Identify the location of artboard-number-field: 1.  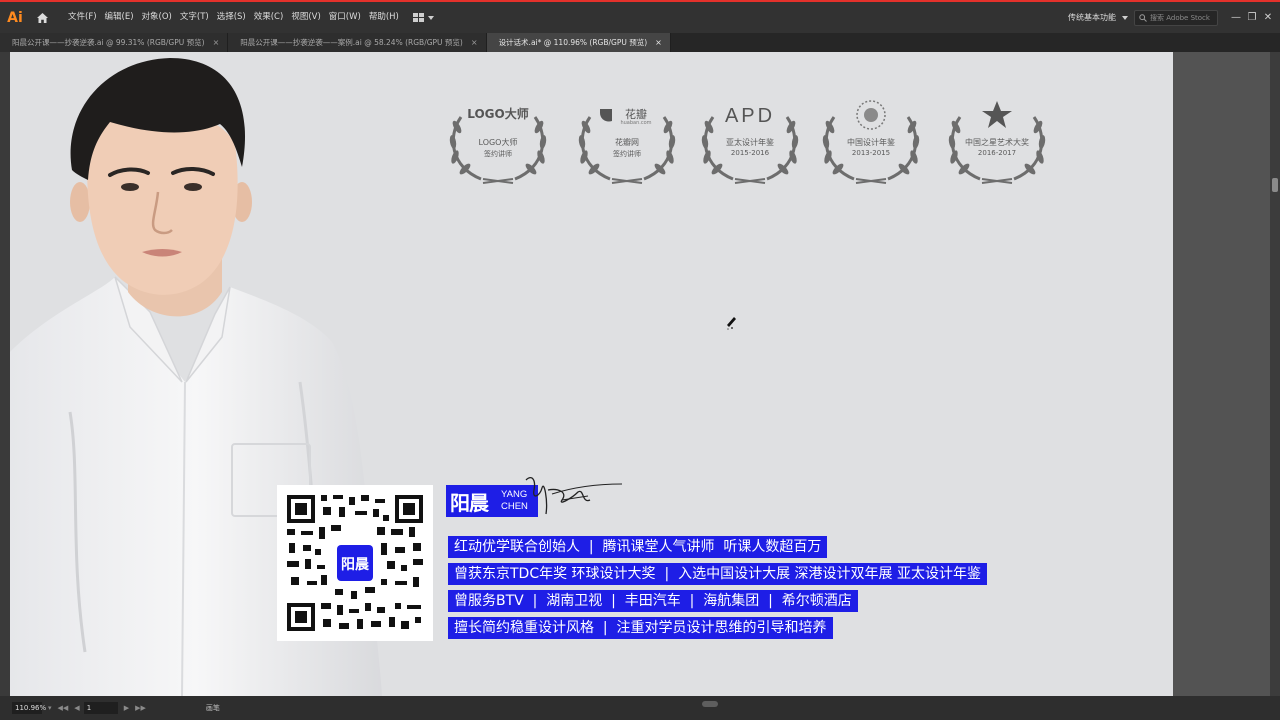
(100, 708).